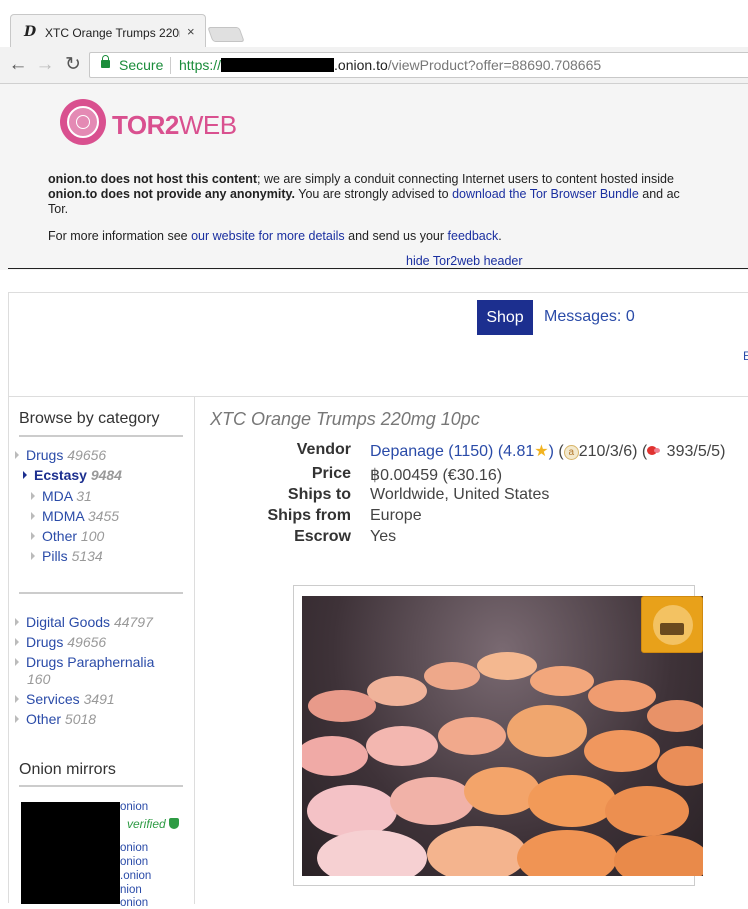  What do you see at coordinates (80, 719) in the screenshot?
I see `category-count: 5018` at bounding box center [80, 719].